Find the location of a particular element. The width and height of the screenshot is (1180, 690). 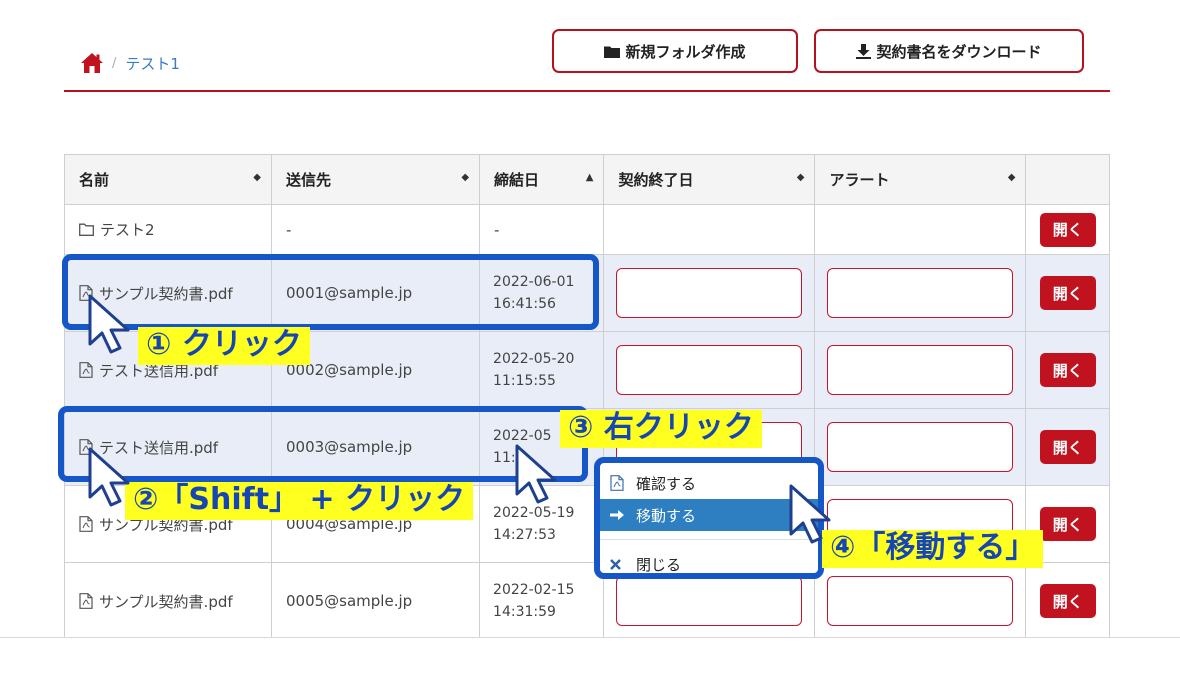

column-header-alert: アラート ◆ is located at coordinates (920, 179).